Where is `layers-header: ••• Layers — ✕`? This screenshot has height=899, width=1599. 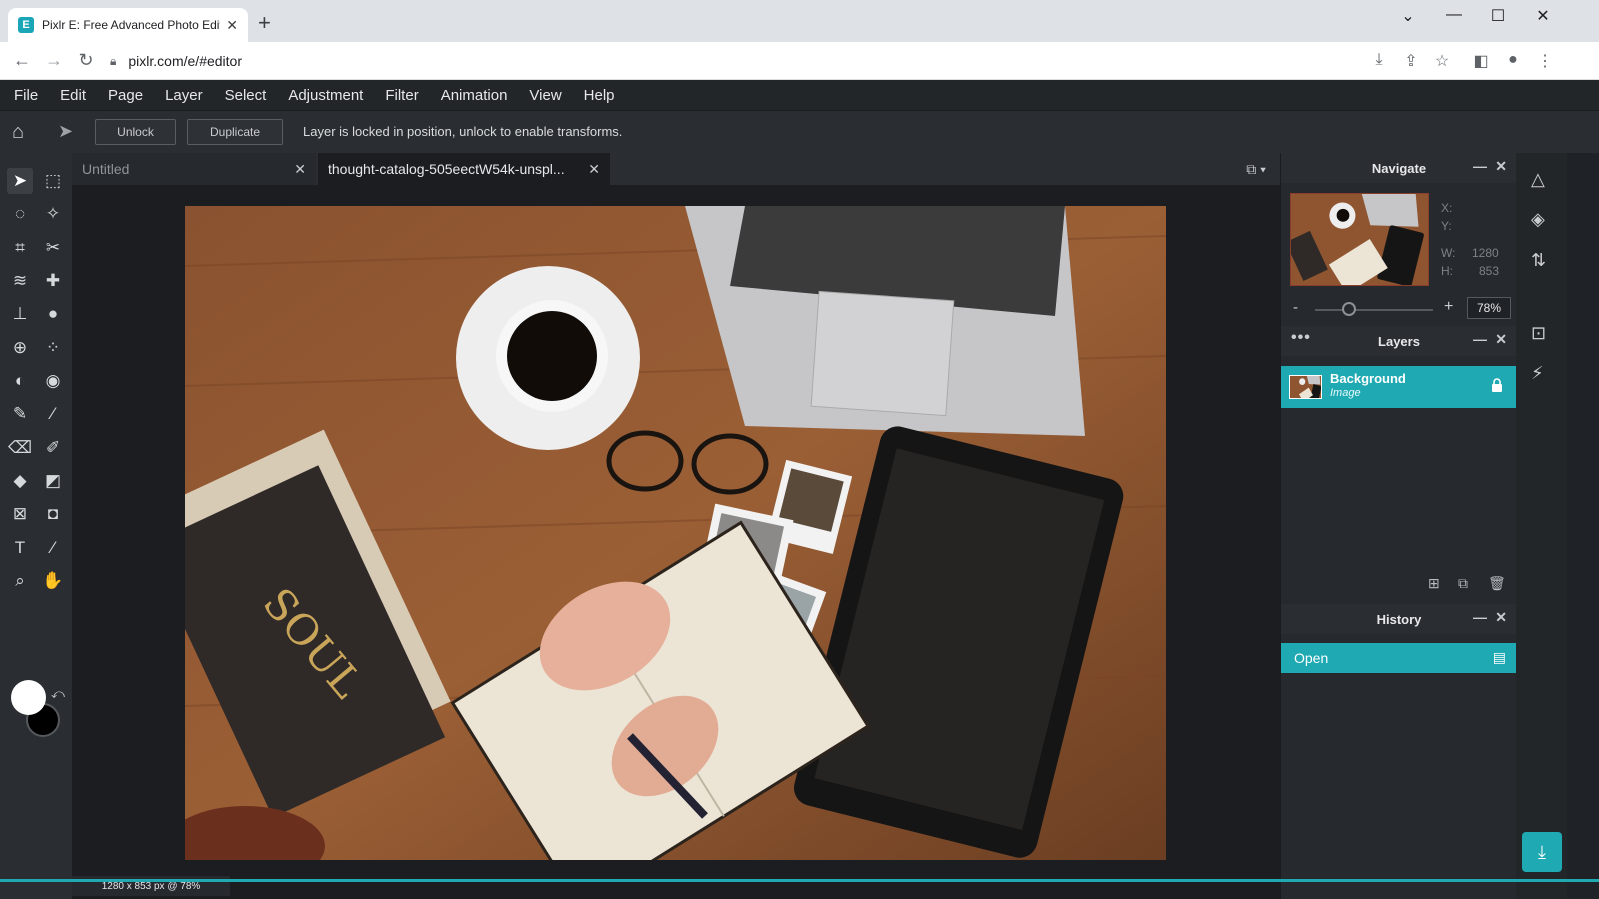
layers-header: ••• Layers — ✕ is located at coordinates (1399, 341).